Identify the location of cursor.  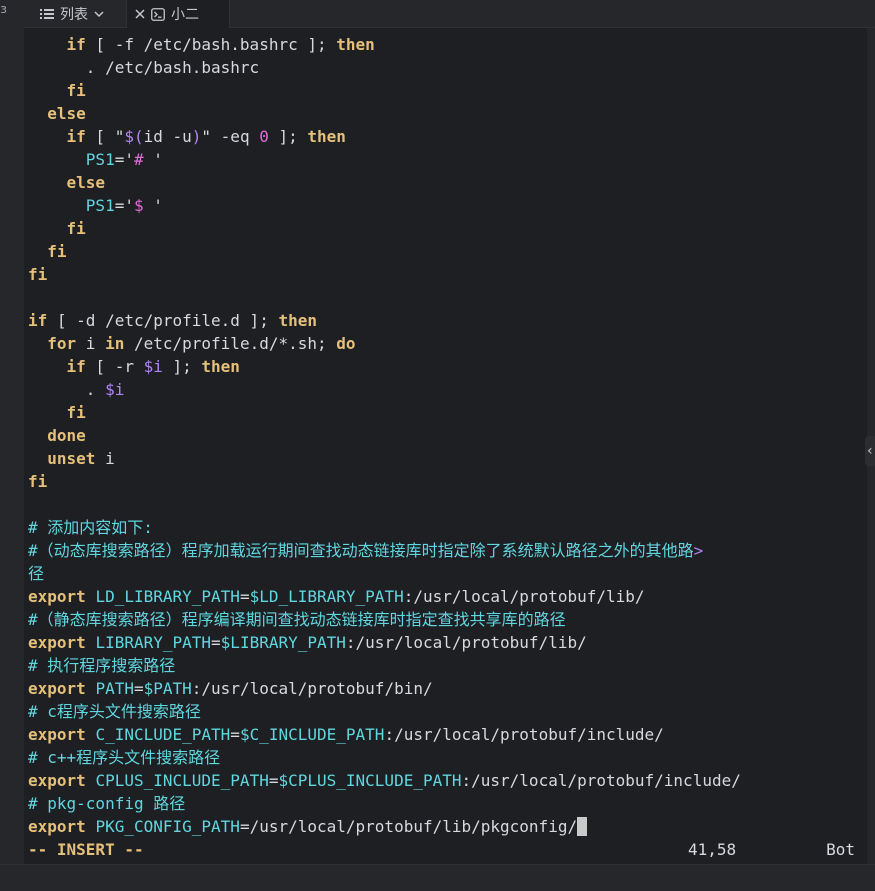
(582, 826).